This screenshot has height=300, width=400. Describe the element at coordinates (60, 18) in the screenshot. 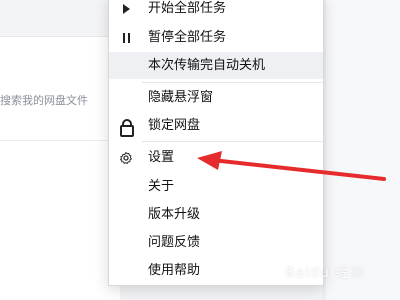

I see `app-header-band` at that location.